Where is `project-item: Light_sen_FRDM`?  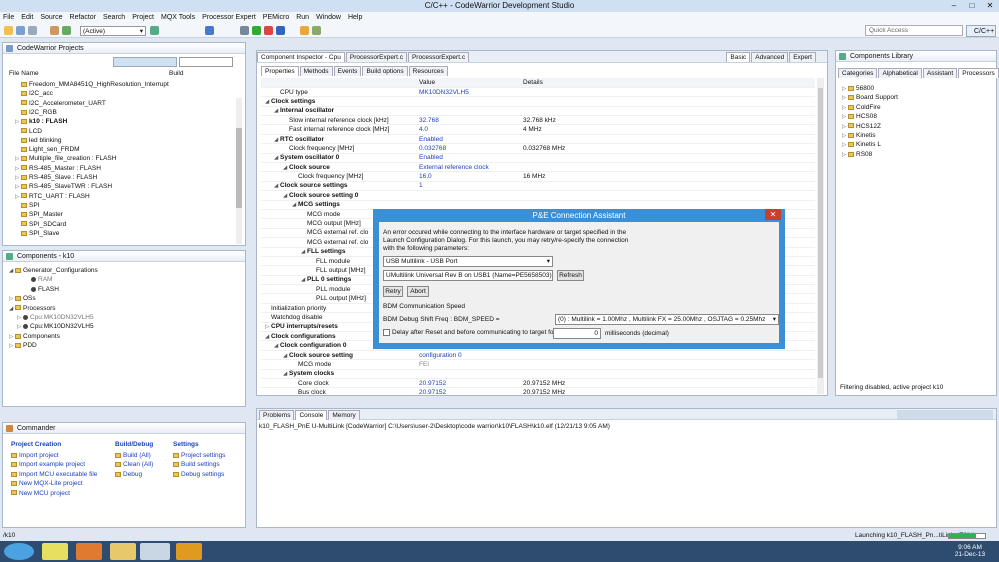
project-item: Light_sen_FRDM is located at coordinates (47, 149).